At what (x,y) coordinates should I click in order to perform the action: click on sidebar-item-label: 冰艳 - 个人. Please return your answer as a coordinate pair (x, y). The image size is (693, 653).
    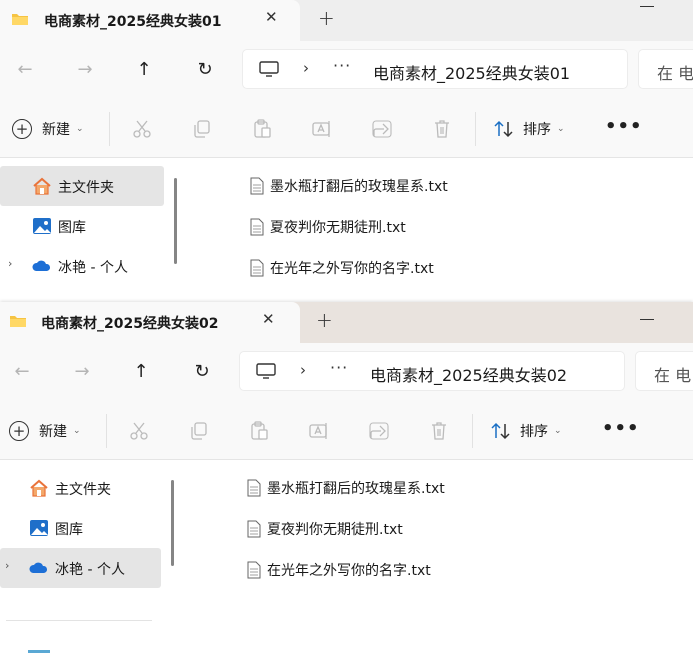
    Looking at the image, I should click on (93, 268).